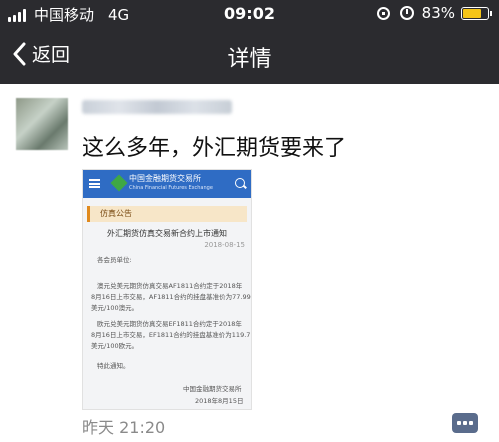 This screenshot has height=442, width=499. Describe the element at coordinates (240, 183) in the screenshot. I see `search-icon` at that location.